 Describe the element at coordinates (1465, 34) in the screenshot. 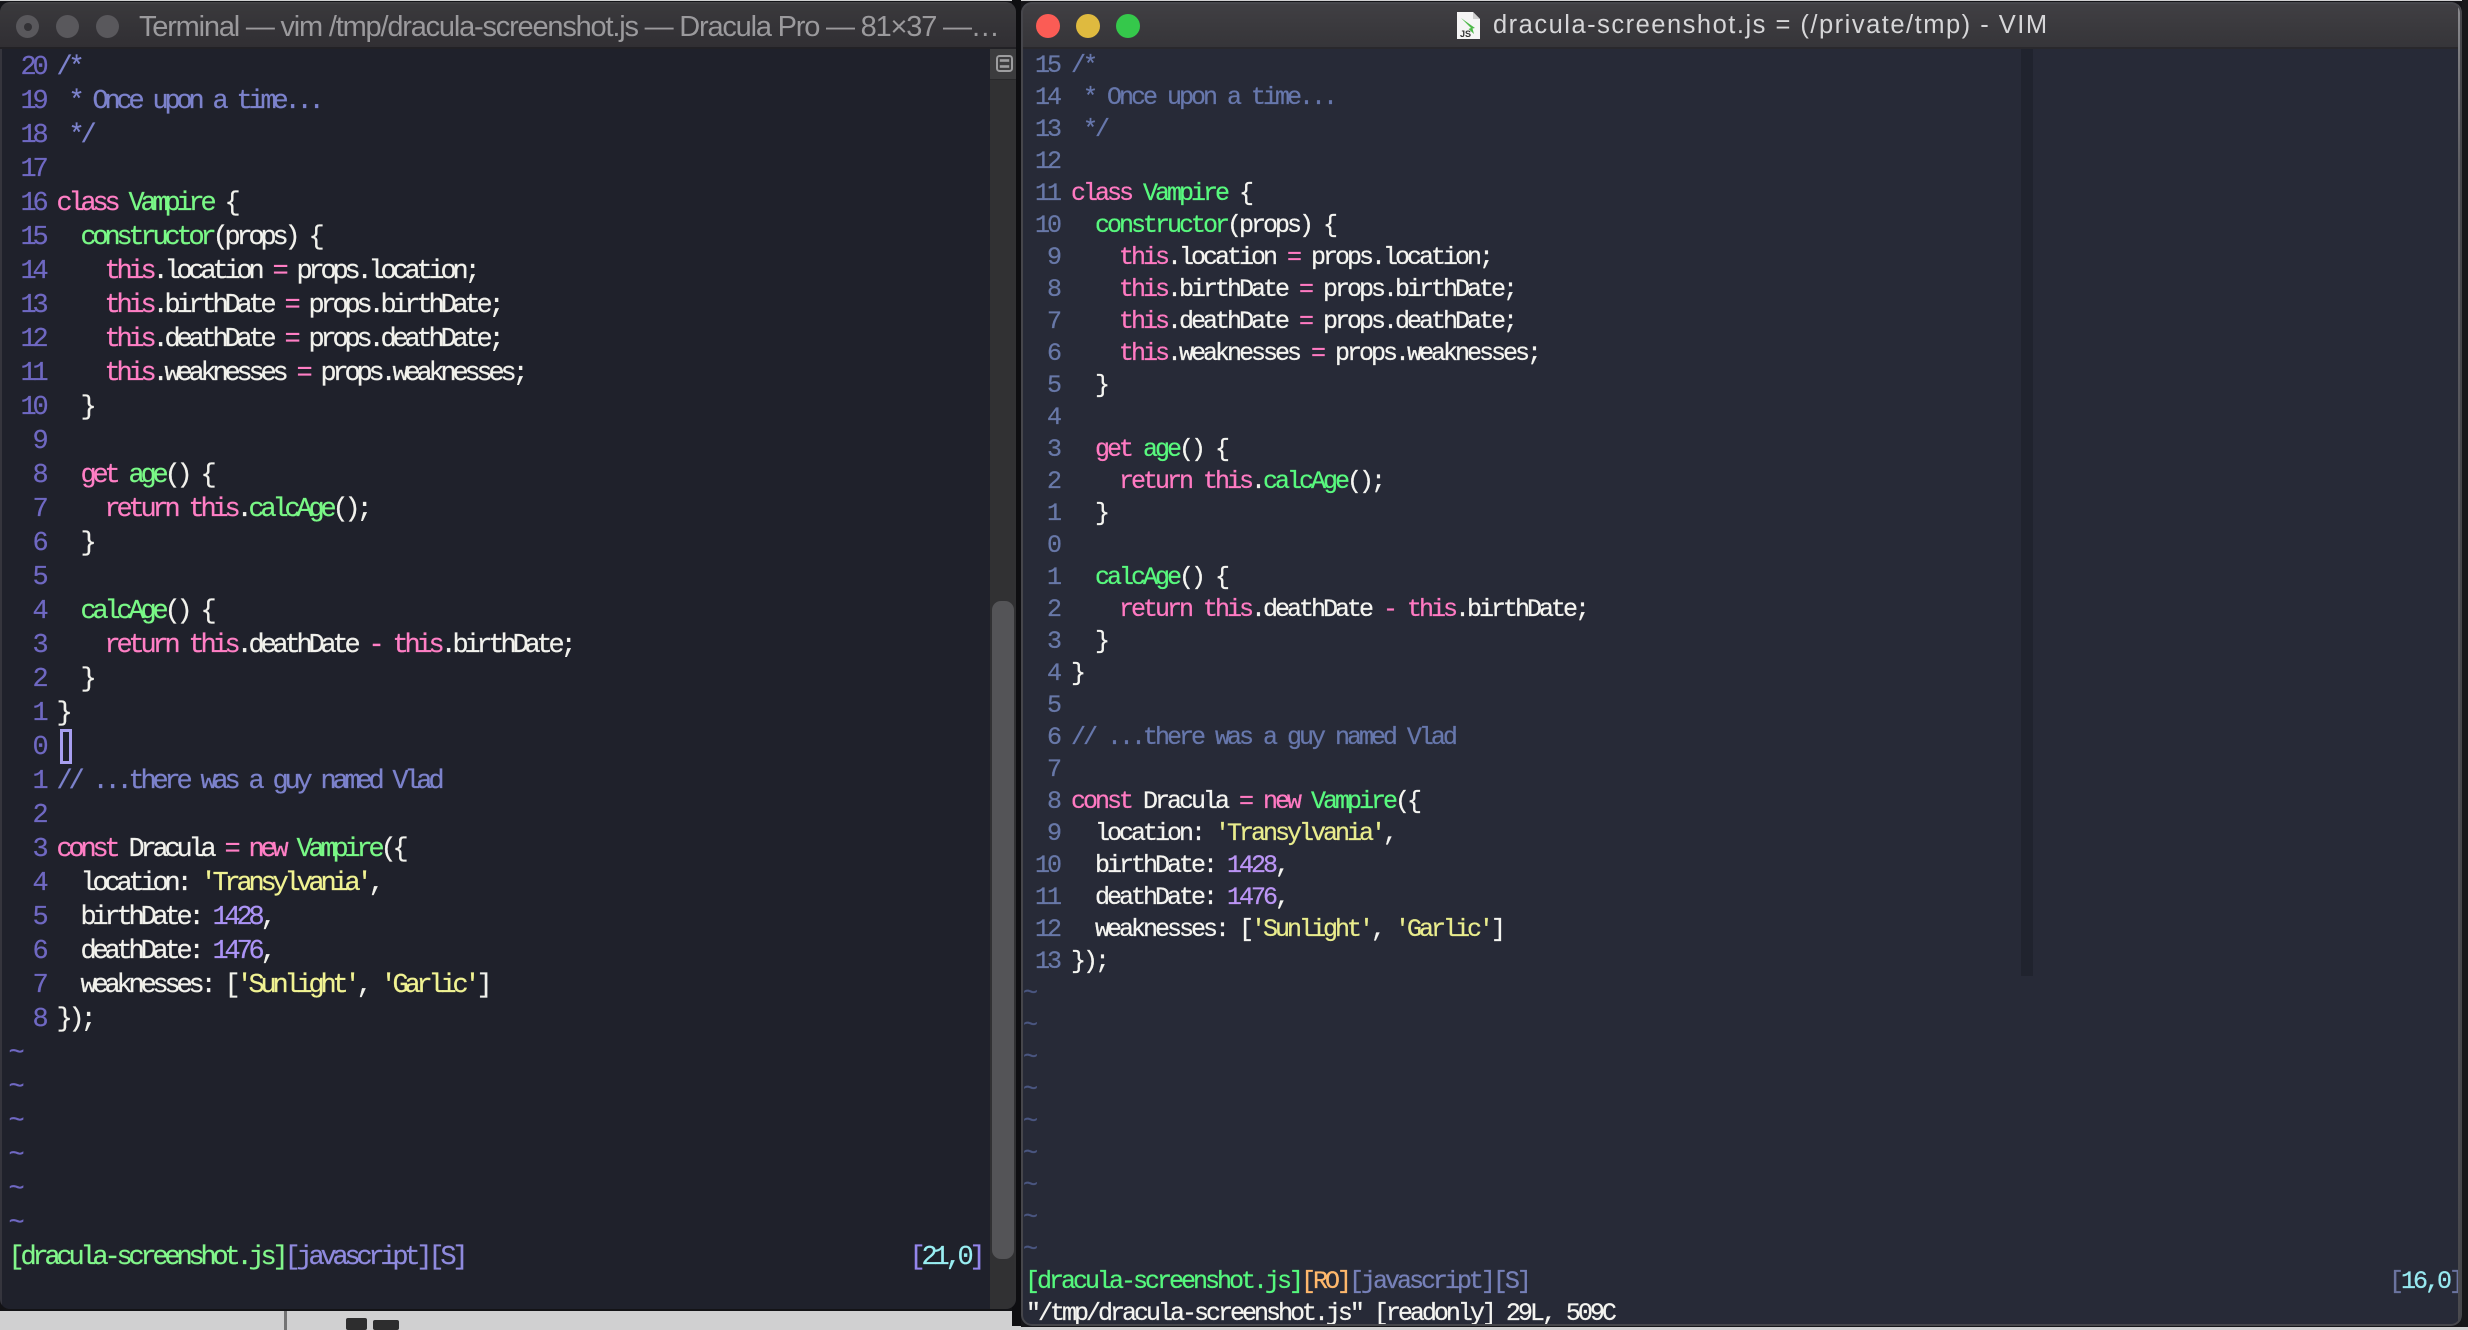

I see `svg-text: JS` at that location.